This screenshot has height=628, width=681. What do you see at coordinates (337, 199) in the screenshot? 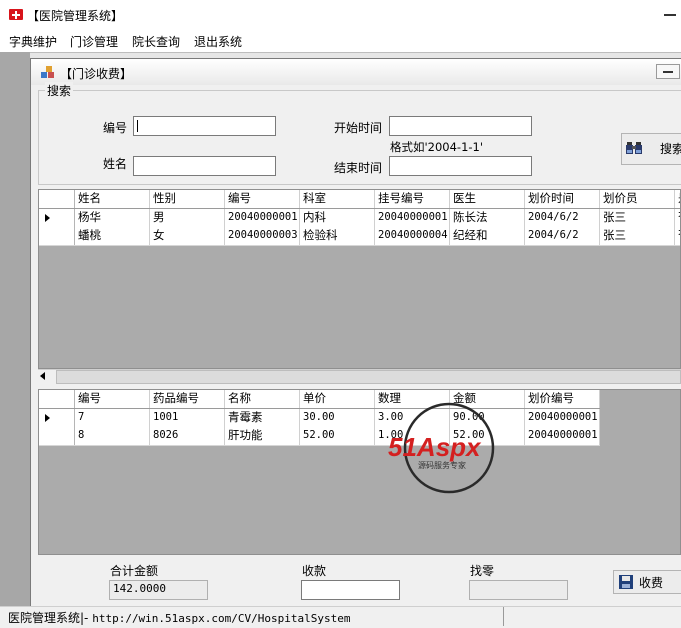
I see `col-header: 科室` at bounding box center [337, 199].